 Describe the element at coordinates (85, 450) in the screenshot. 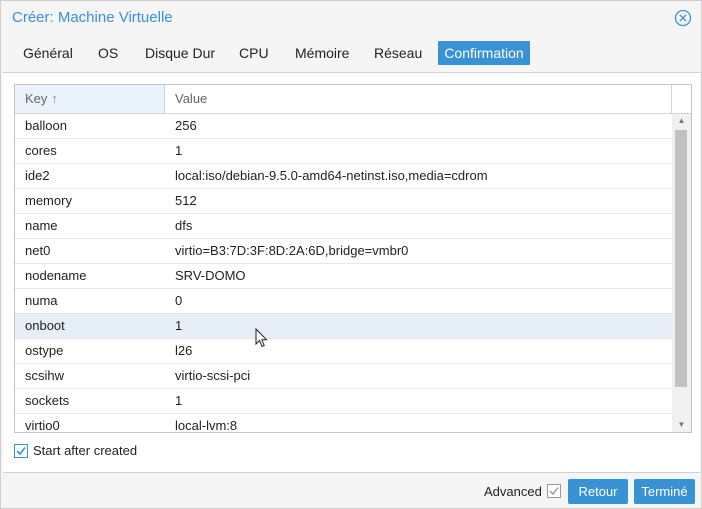

I see `start-after-created-label: Start after created` at that location.